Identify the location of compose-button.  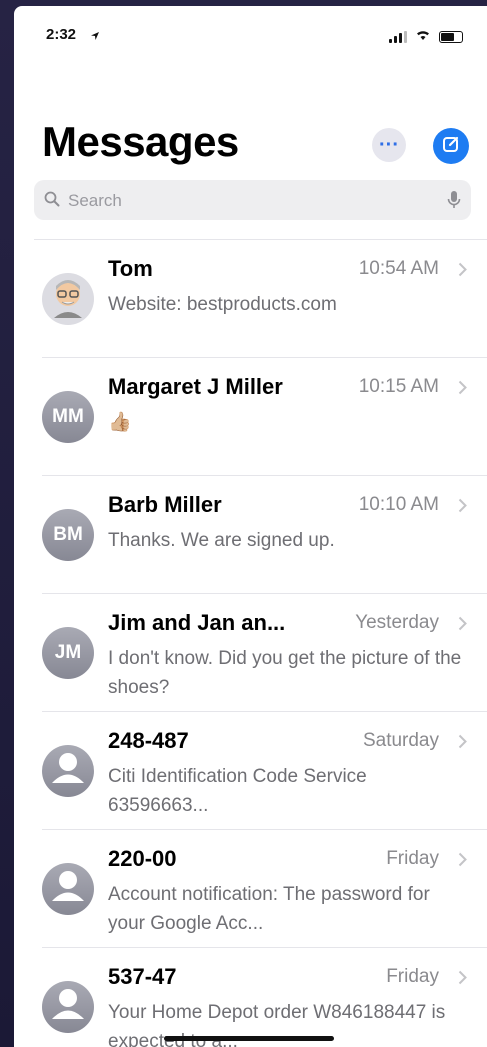
(451, 146).